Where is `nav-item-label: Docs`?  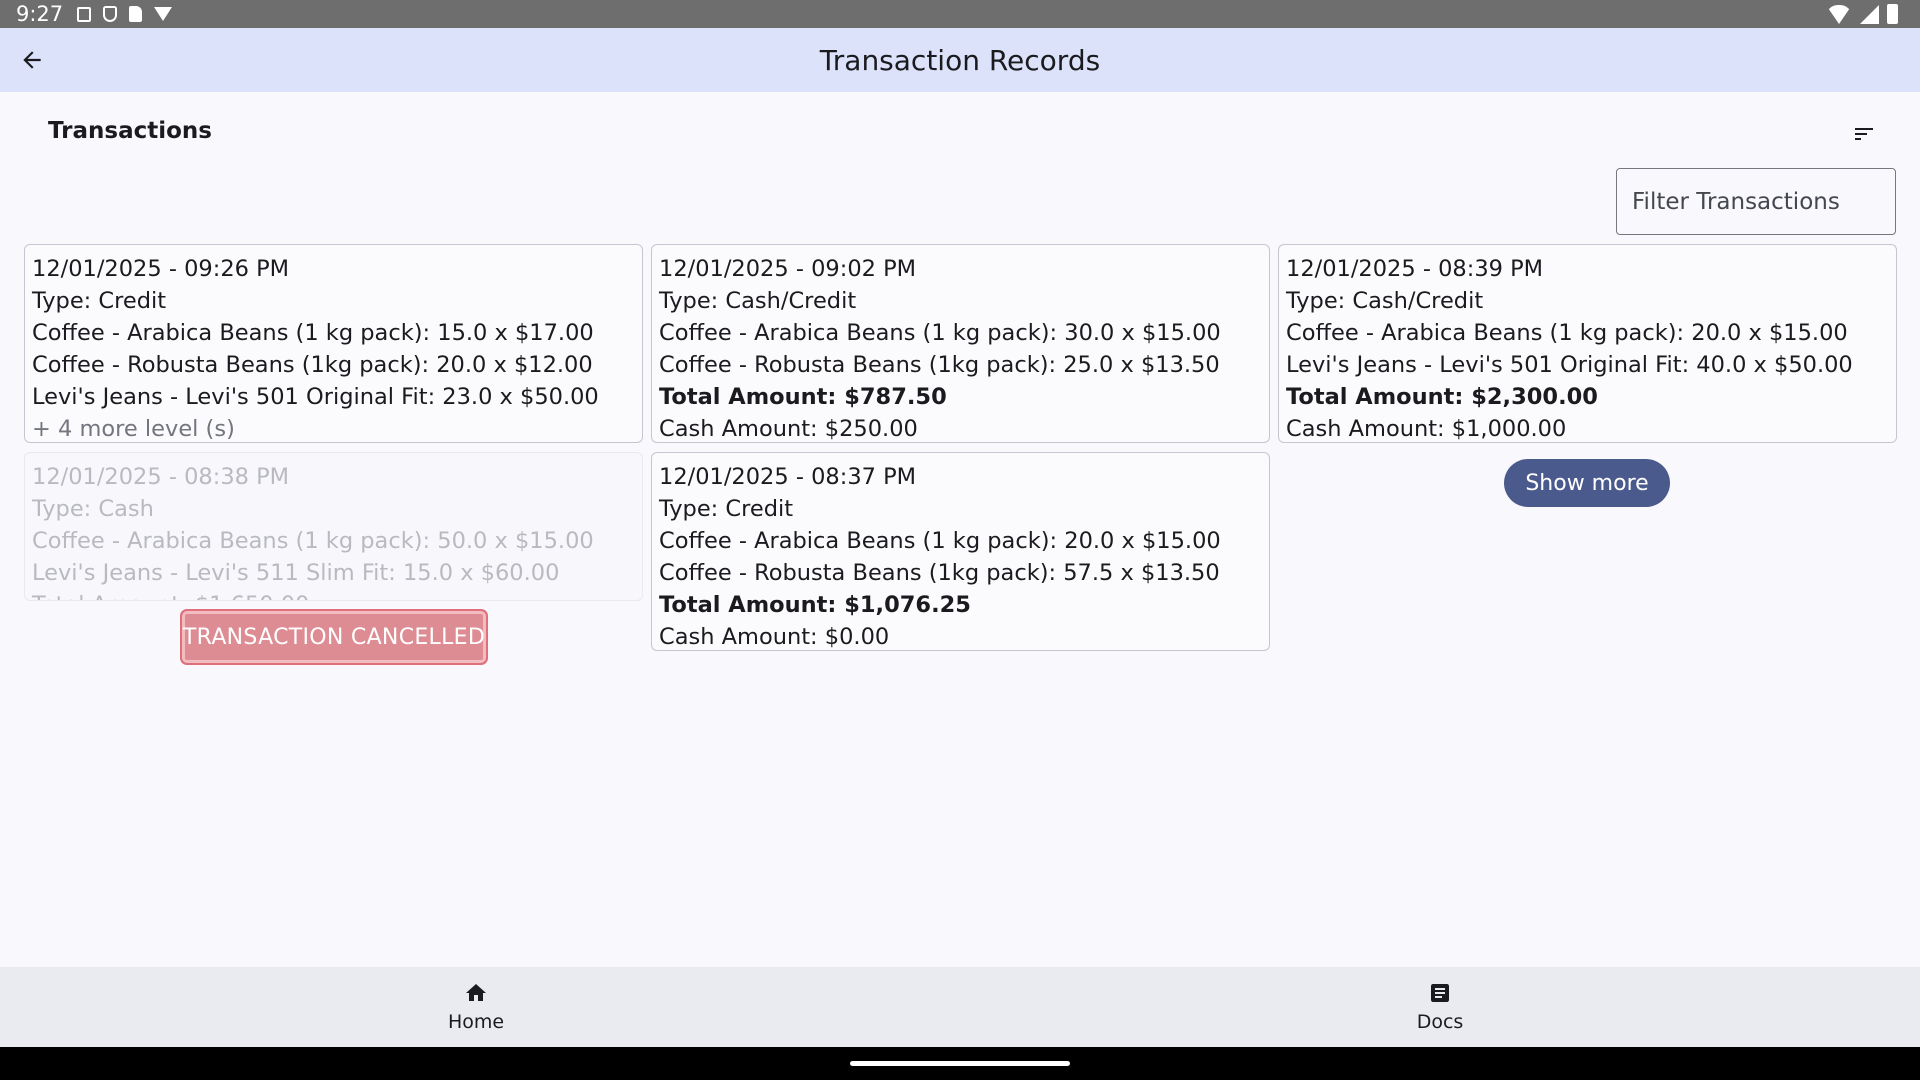 nav-item-label: Docs is located at coordinates (1440, 1022).